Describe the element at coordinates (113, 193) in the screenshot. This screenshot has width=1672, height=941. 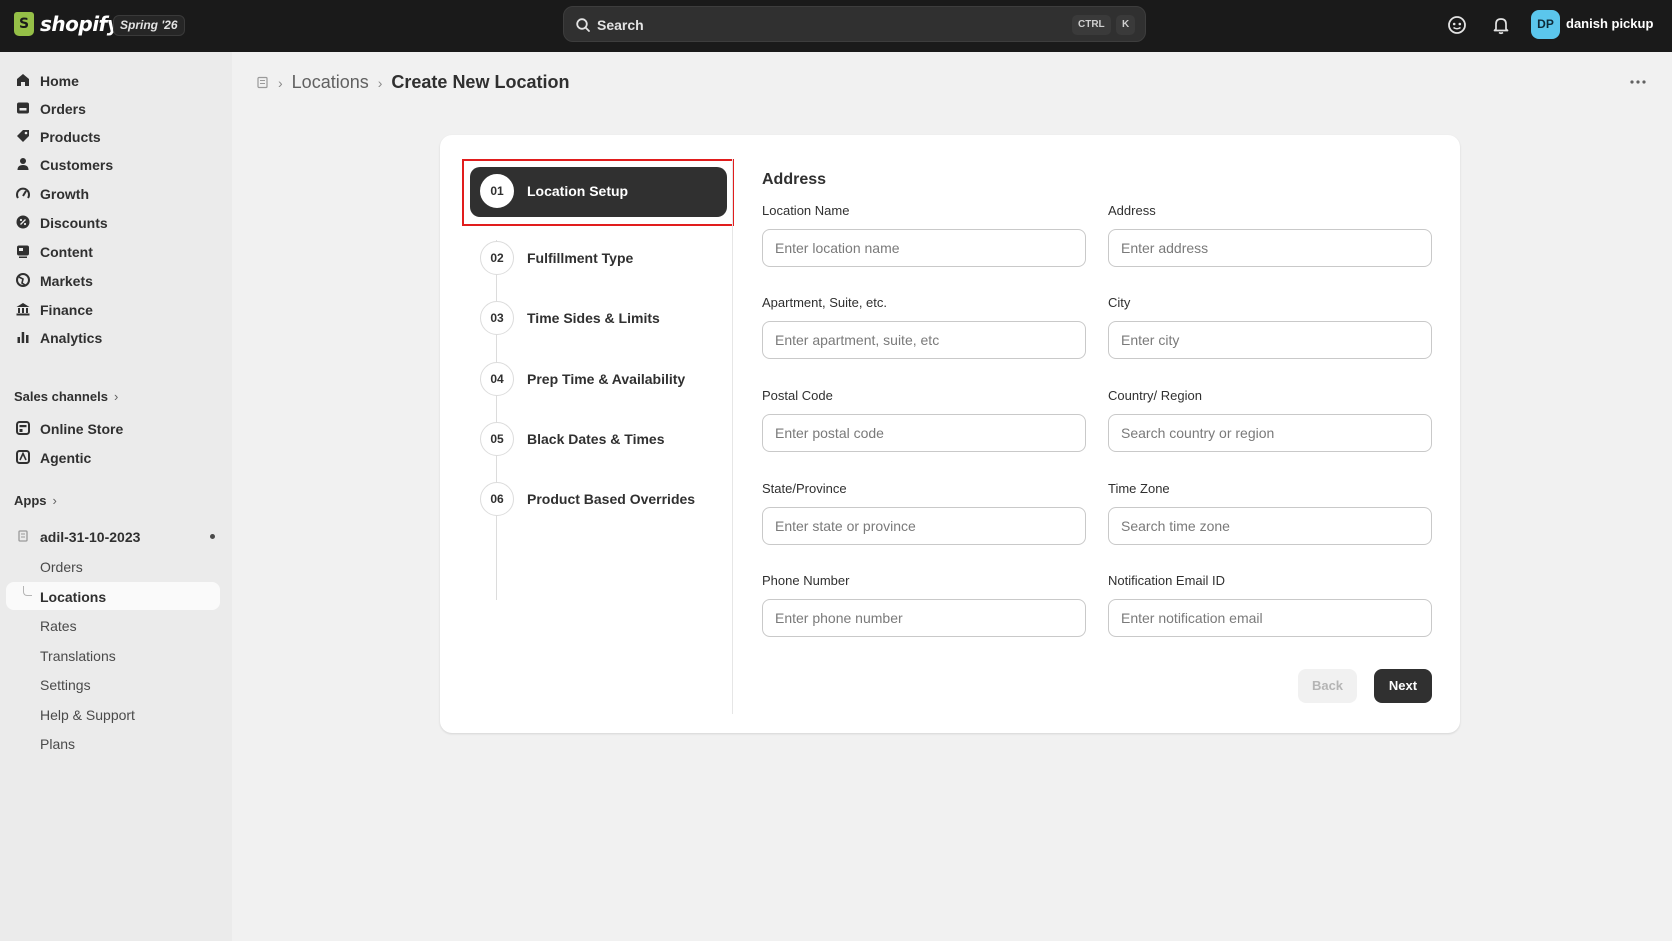
I see `sidebar-item-growth: Growth` at that location.